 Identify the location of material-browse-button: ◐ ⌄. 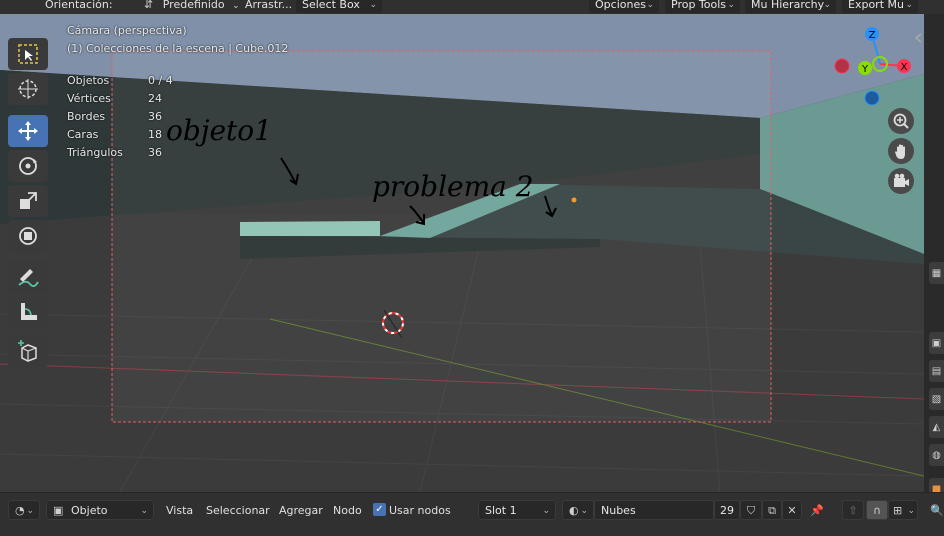
(578, 510).